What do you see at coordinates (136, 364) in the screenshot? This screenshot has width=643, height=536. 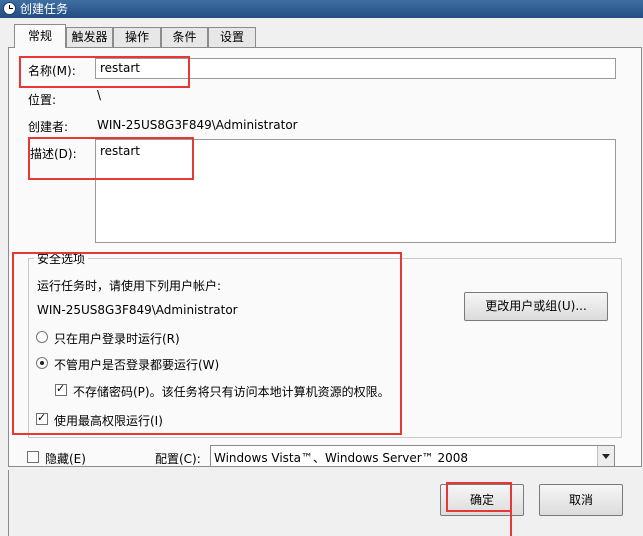 I see `radio-run-whether-logged-on-label: 不管用户是否登录都要运行(W)` at bounding box center [136, 364].